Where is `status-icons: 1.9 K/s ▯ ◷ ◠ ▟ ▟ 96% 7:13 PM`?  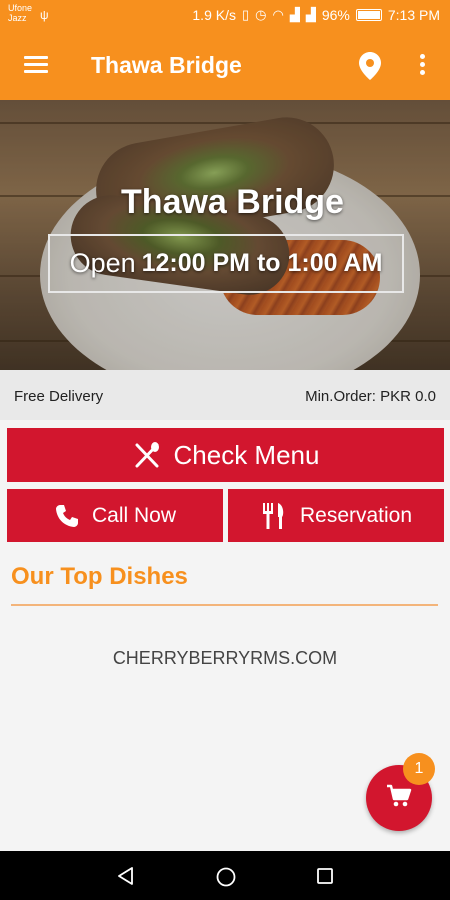 status-icons: 1.9 K/s ▯ ◷ ◠ ▟ ▟ 96% 7:13 PM is located at coordinates (316, 15).